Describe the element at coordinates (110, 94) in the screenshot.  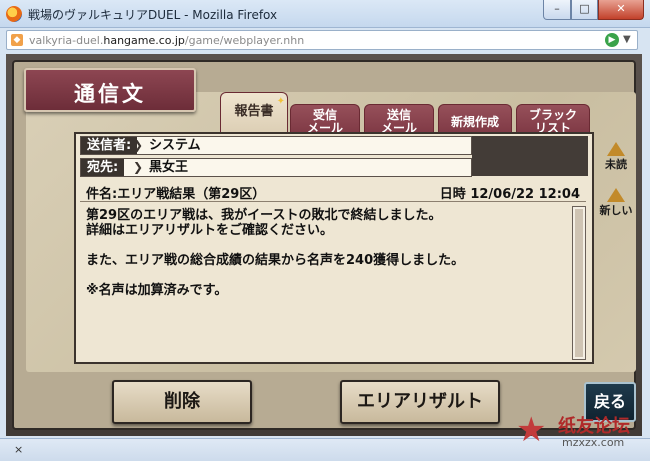
I see `screen-title: 通信文` at that location.